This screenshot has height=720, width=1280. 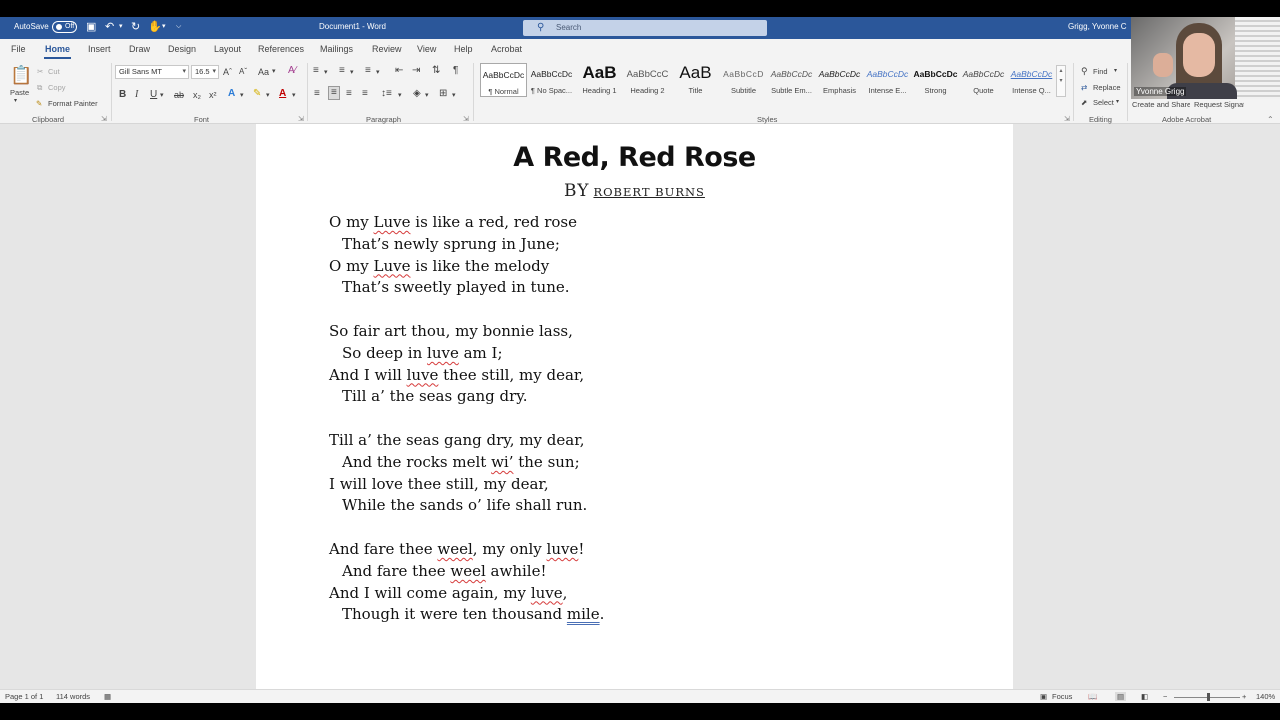 I want to click on tab-design: Design, so click(x=182, y=49).